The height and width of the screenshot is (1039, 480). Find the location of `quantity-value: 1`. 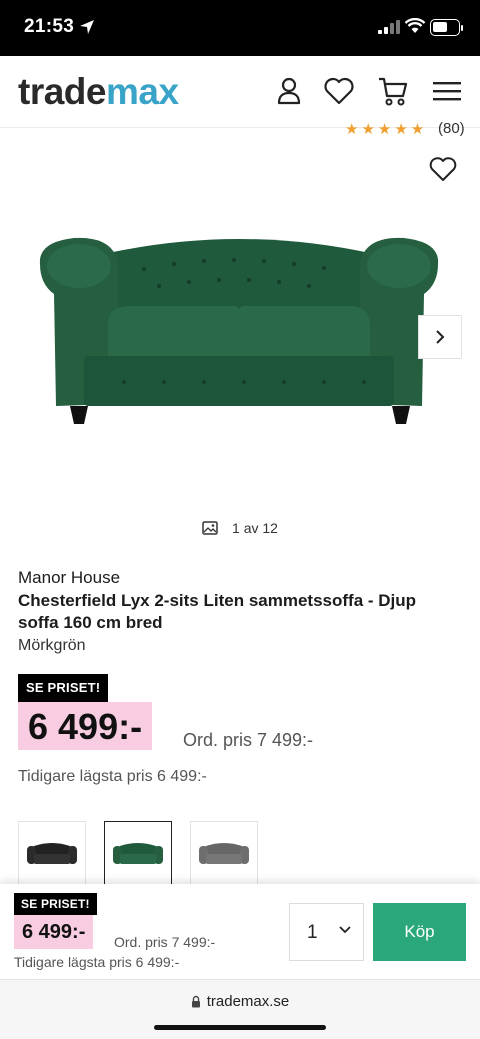

quantity-value: 1 is located at coordinates (312, 932).